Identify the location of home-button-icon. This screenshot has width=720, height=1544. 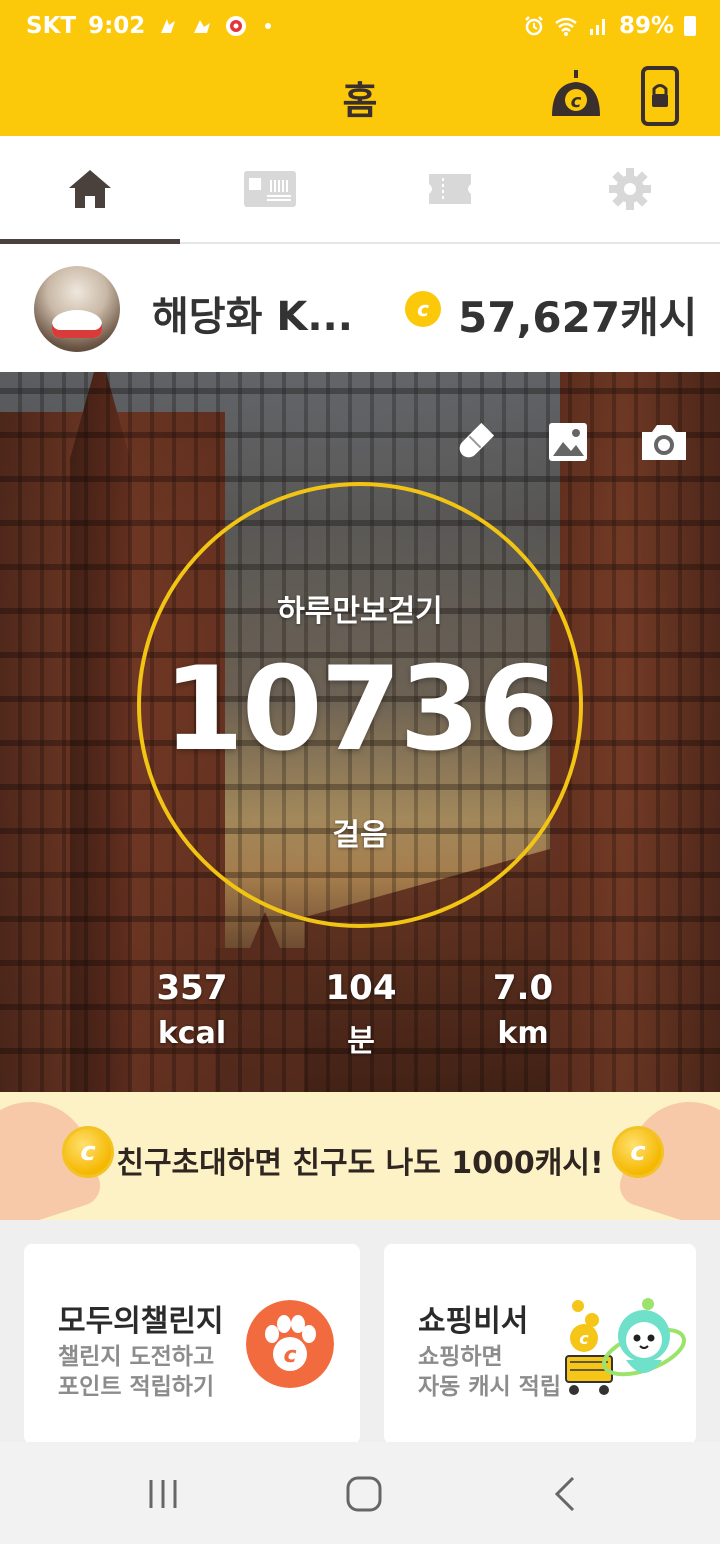
(364, 1494).